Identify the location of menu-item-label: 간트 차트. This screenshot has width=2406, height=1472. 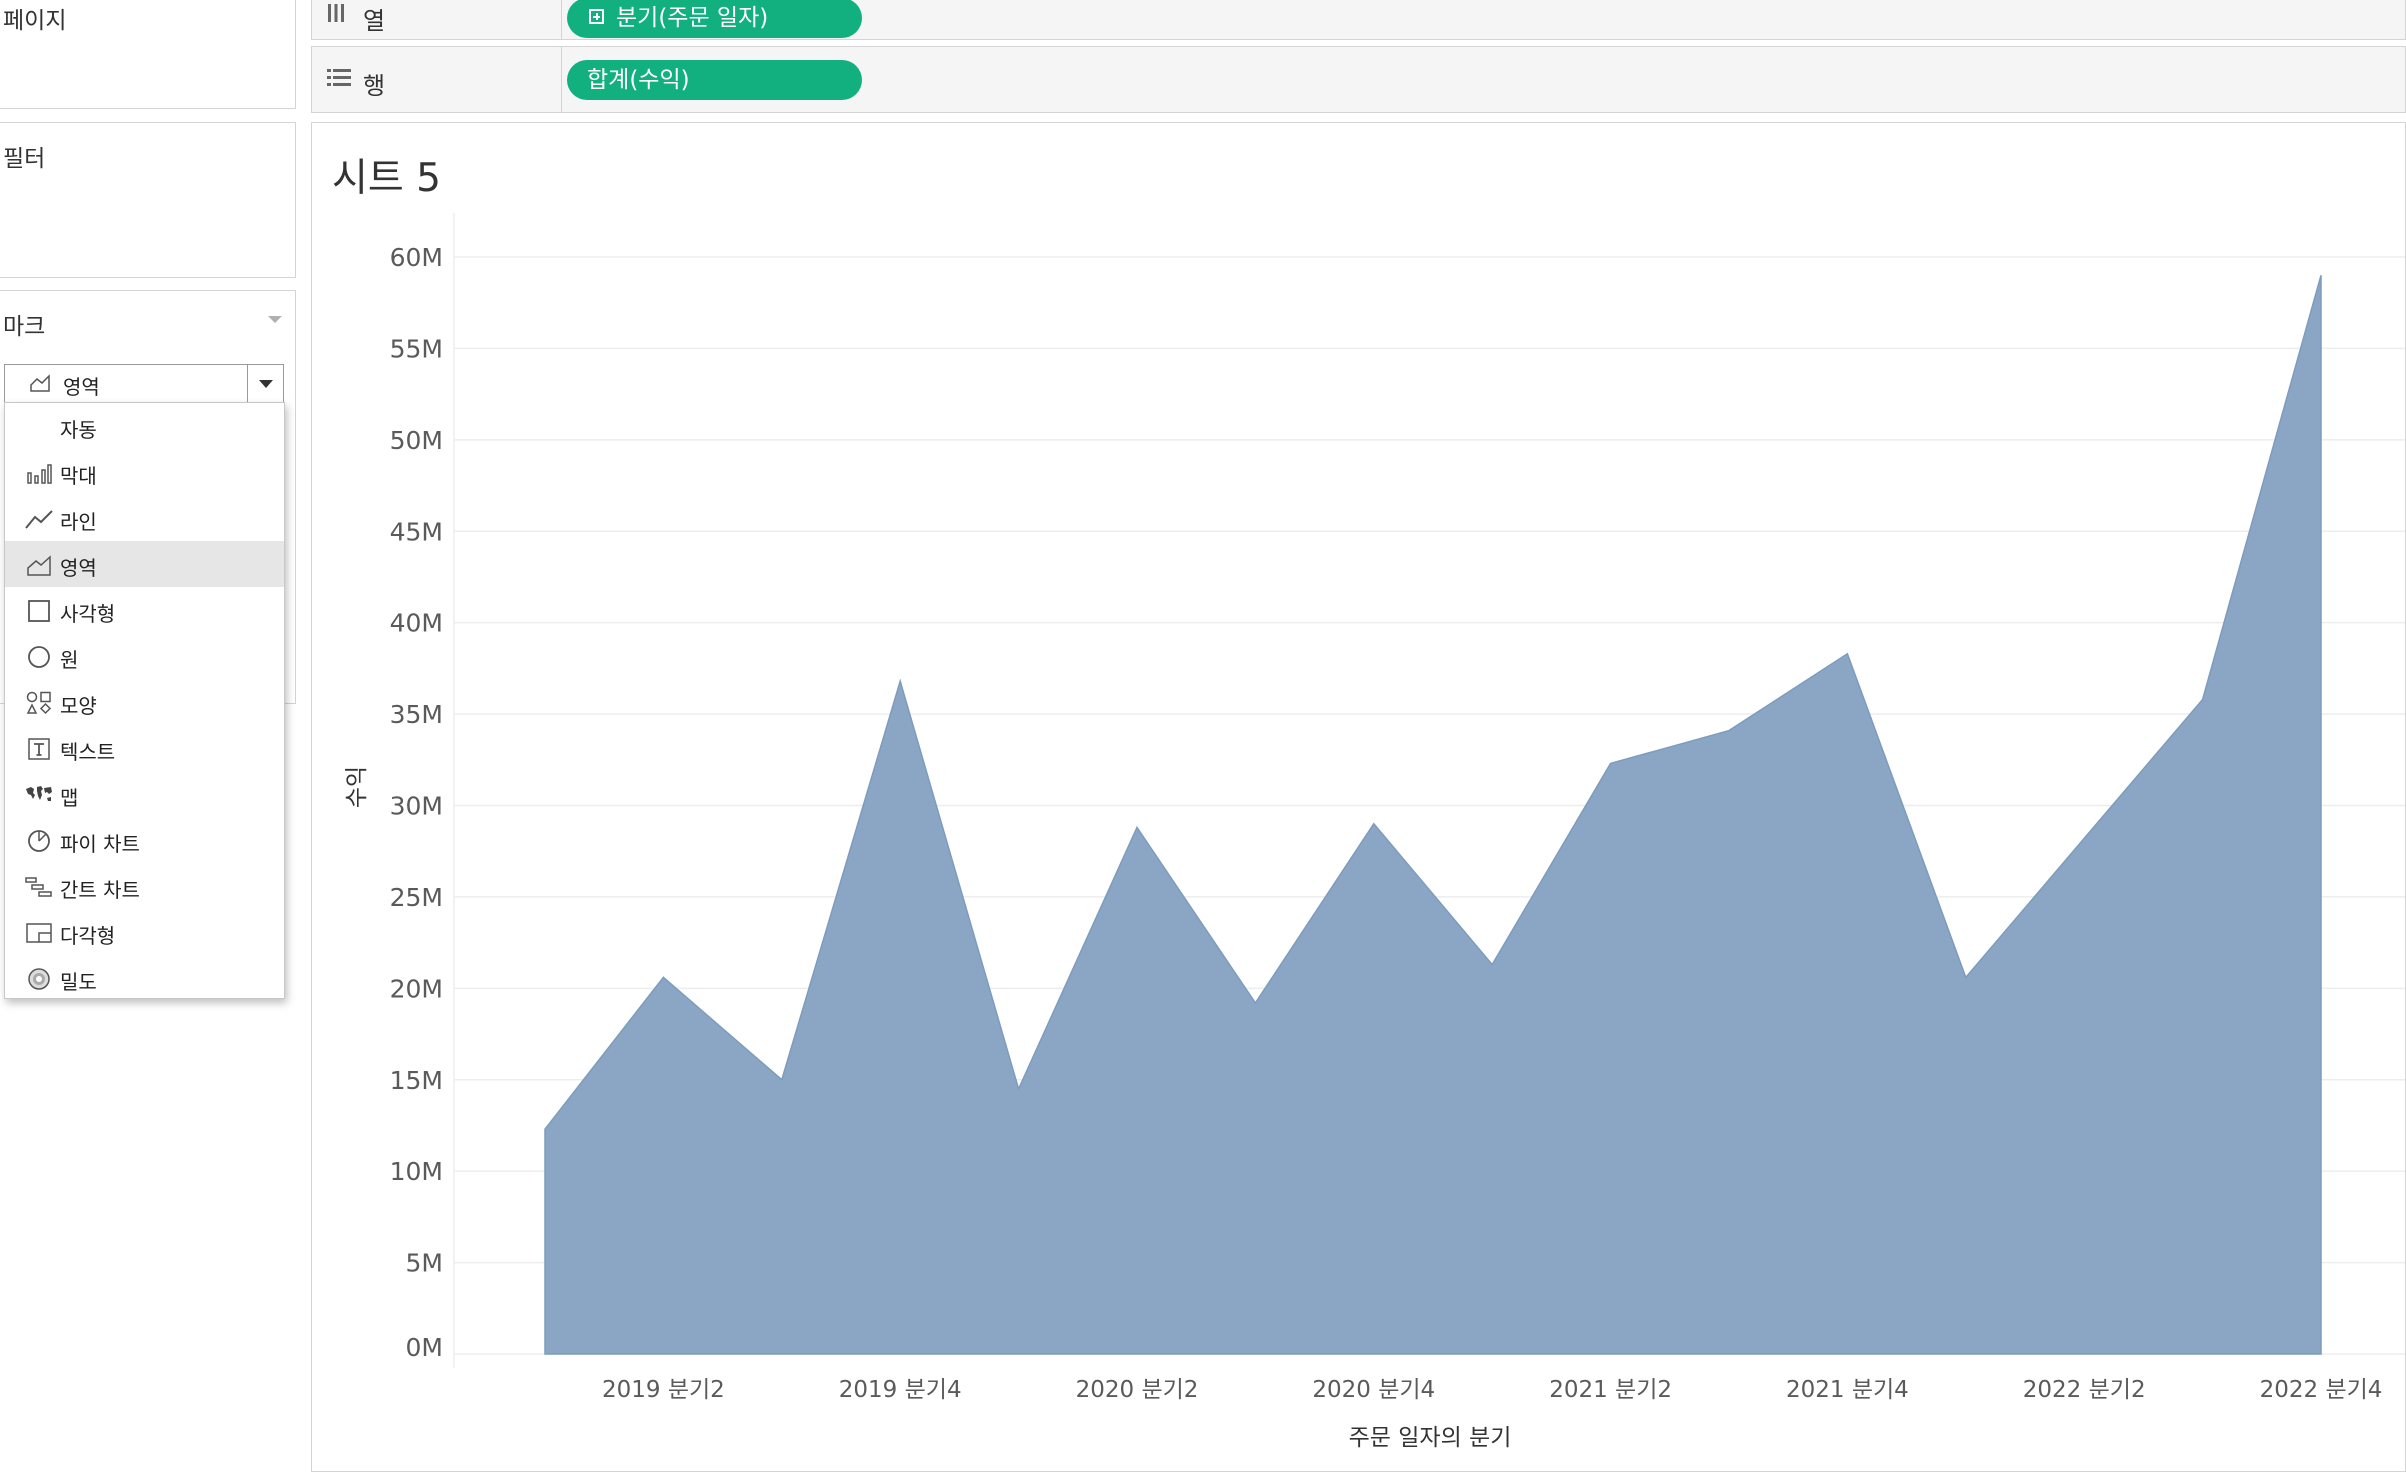
(100, 890).